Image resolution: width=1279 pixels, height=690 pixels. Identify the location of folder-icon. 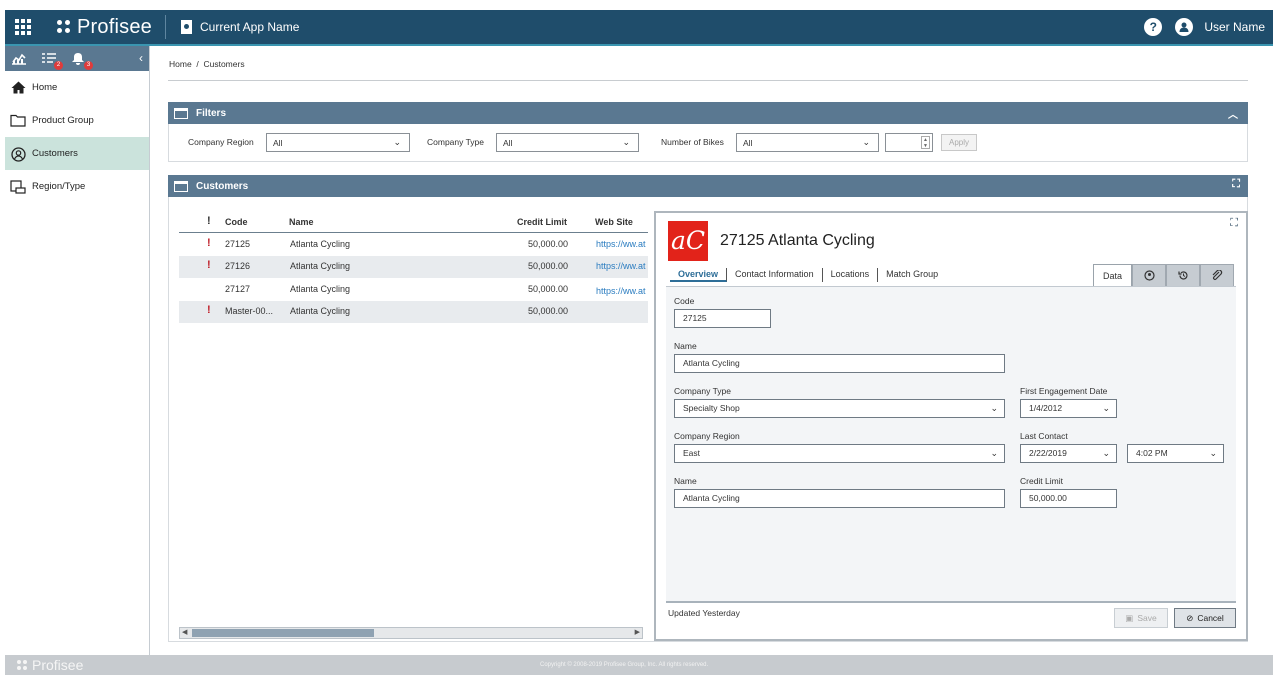
(18, 121).